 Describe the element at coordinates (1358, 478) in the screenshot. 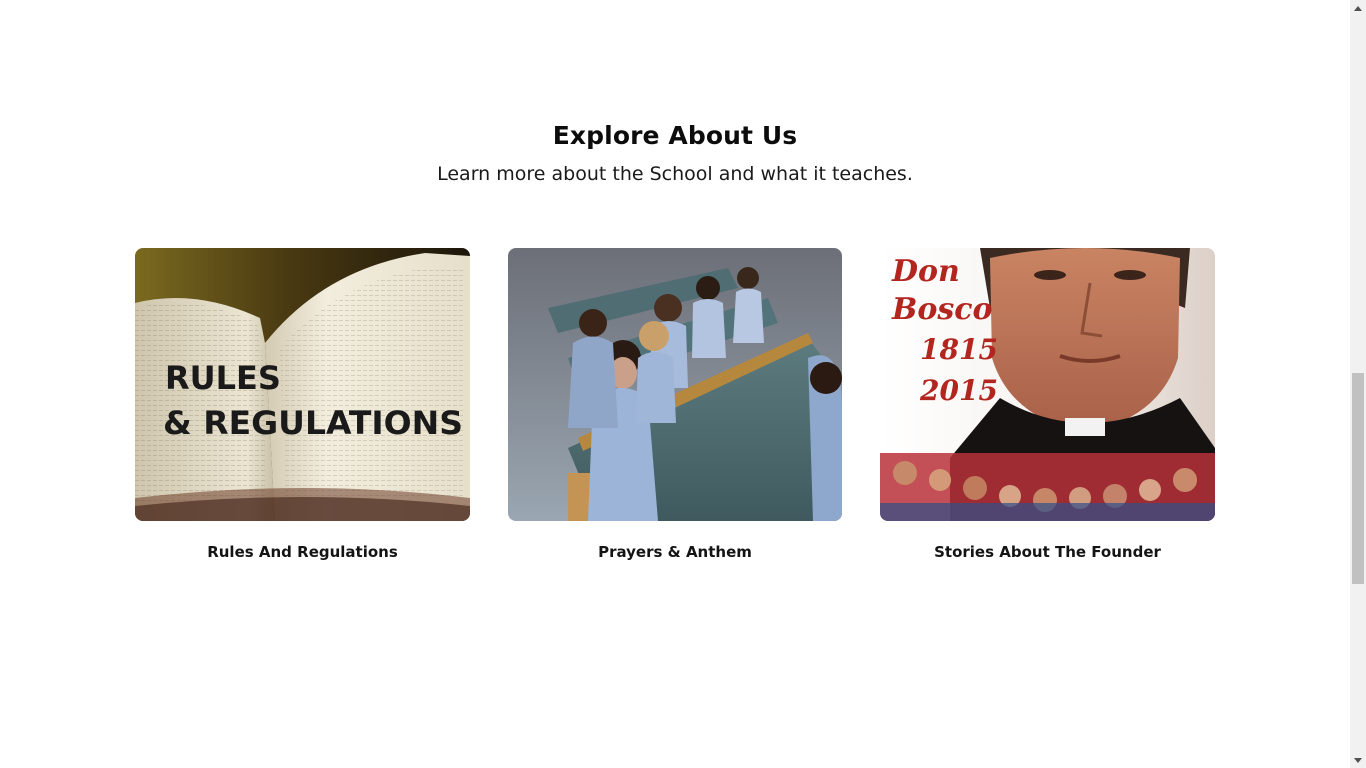

I see `scrollbar-thumb` at that location.